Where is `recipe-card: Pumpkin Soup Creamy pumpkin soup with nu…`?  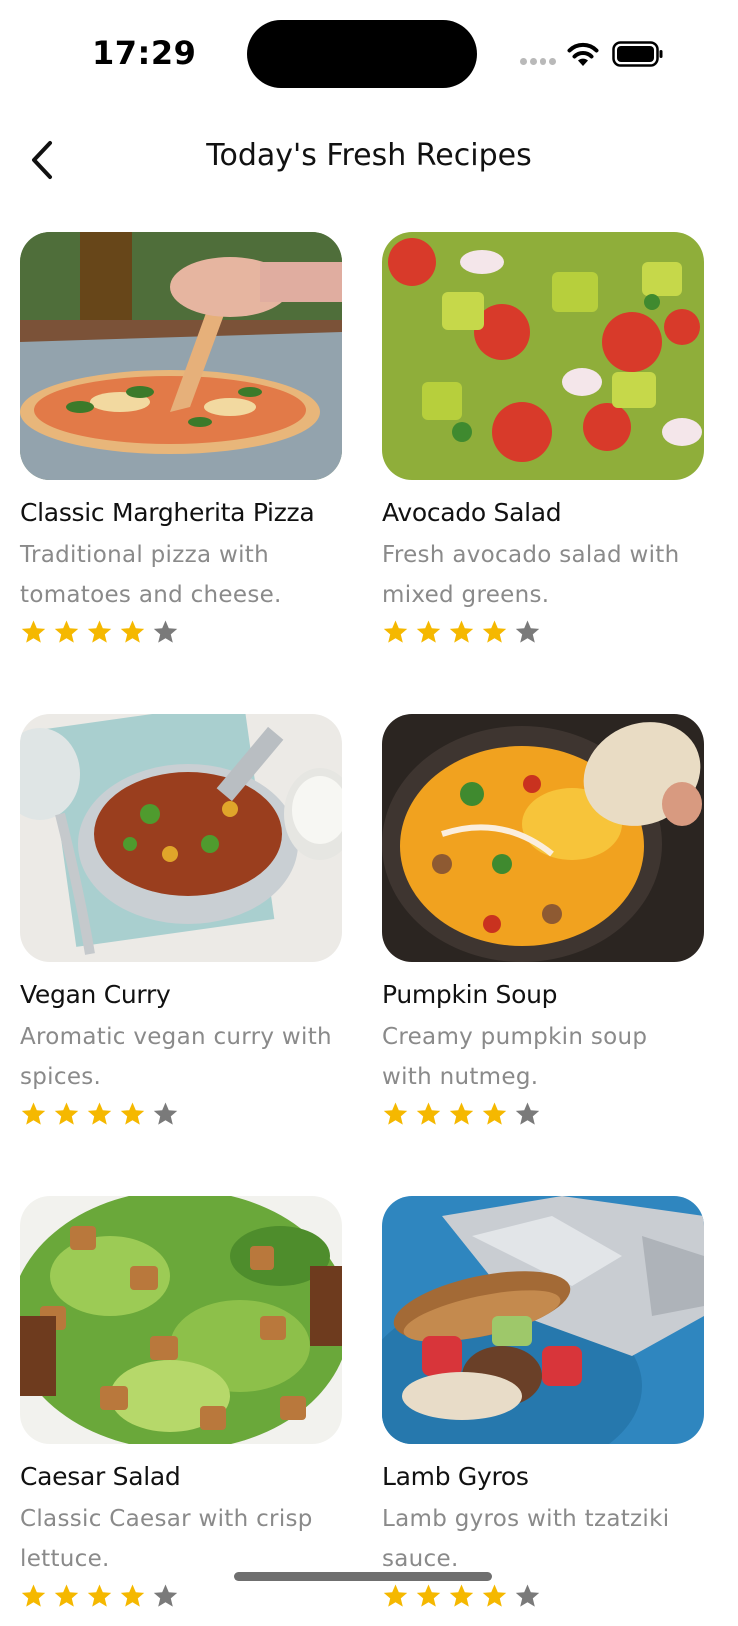 recipe-card: Pumpkin Soup Creamy pumpkin soup with nu… is located at coordinates (543, 929).